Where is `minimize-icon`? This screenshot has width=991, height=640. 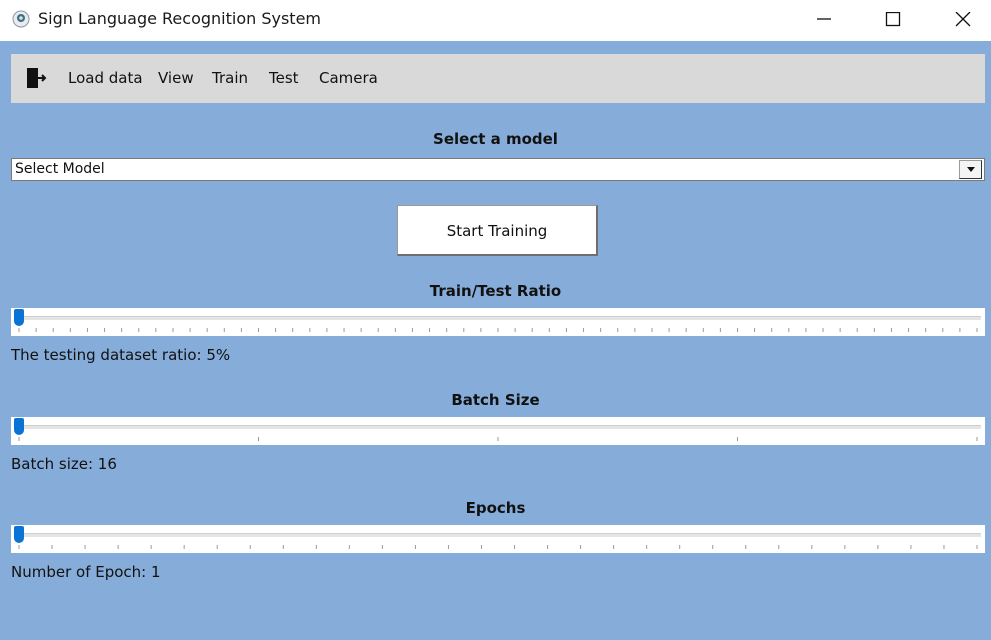 minimize-icon is located at coordinates (824, 19).